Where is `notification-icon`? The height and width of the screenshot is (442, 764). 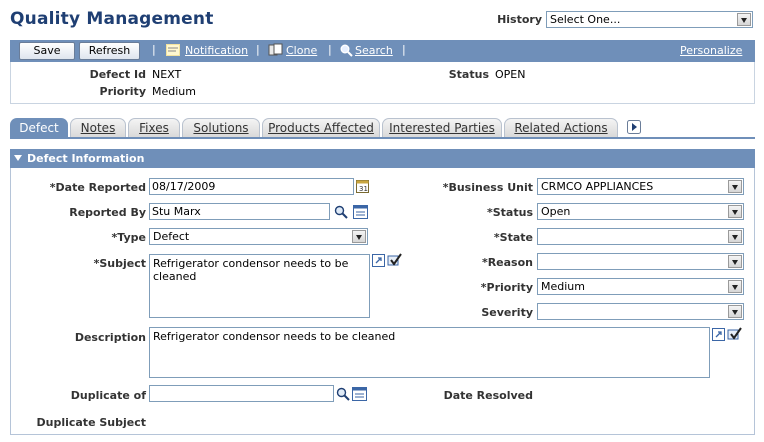 notification-icon is located at coordinates (173, 50).